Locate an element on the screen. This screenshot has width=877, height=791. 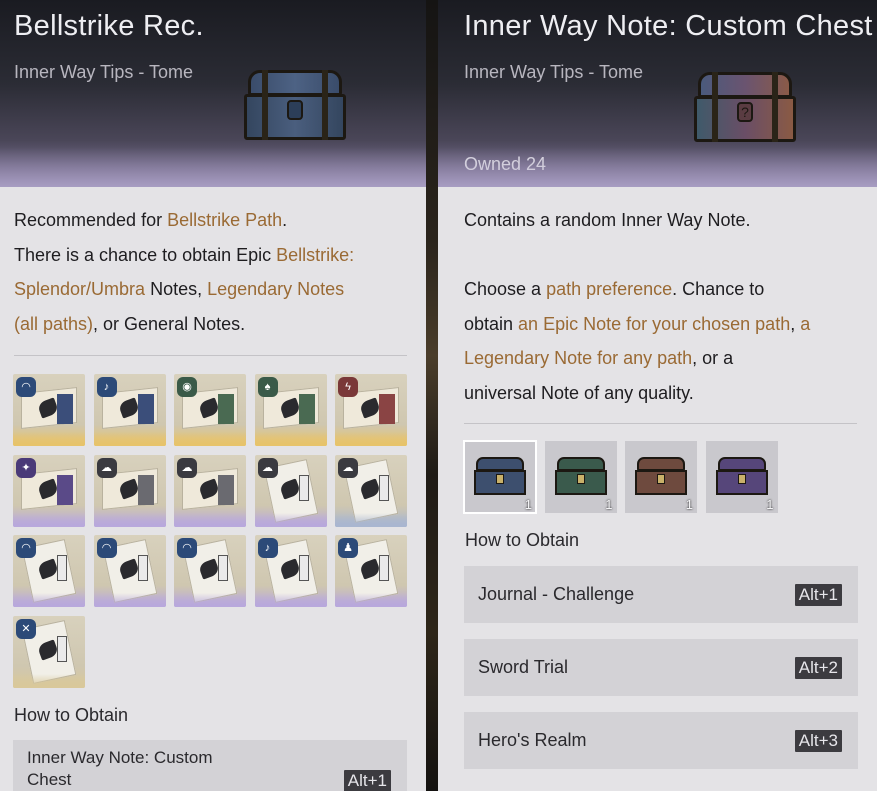
path-badge-icon: ◉ is located at coordinates (187, 387).